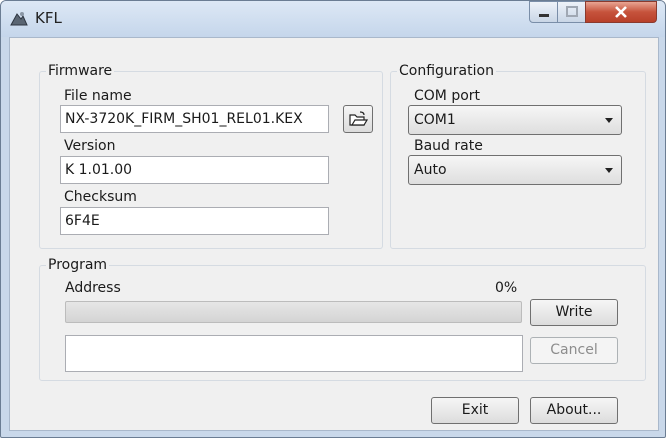  What do you see at coordinates (574, 312) in the screenshot?
I see `write-button: Write` at bounding box center [574, 312].